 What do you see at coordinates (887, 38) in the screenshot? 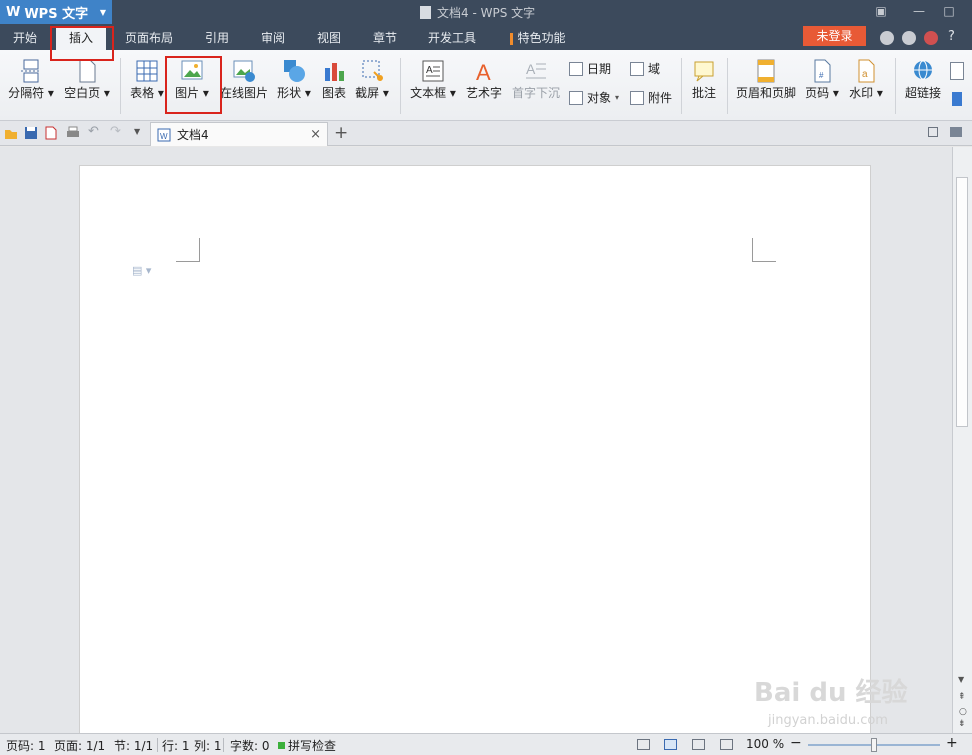
I see `feedback-icon` at bounding box center [887, 38].